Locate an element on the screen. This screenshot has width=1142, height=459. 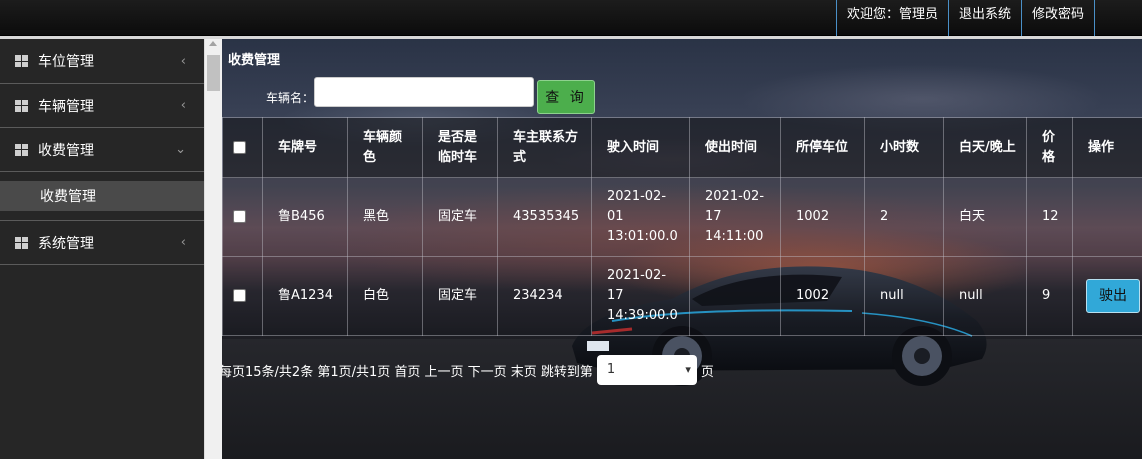
column-header: 车主联系方式 is located at coordinates (544, 147).